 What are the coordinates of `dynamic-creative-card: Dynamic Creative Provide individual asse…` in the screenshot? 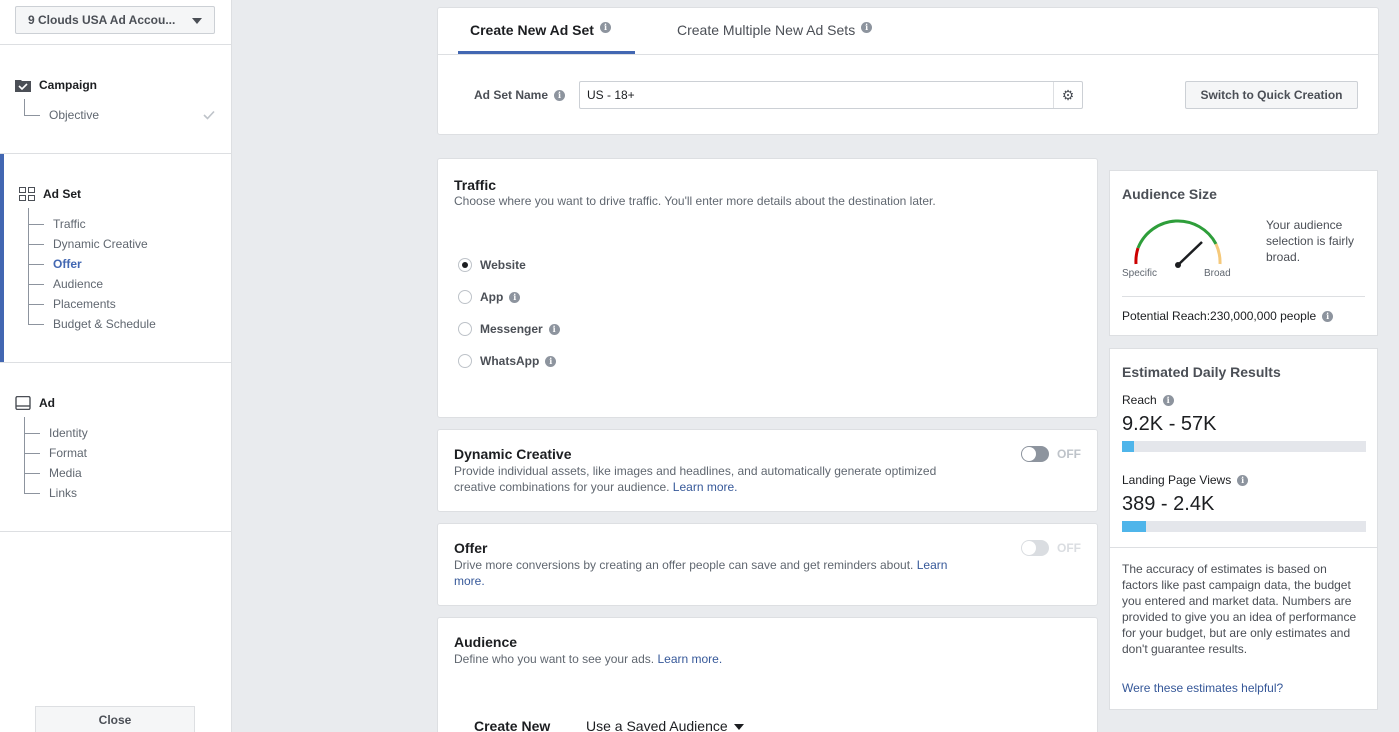 It's located at (767, 470).